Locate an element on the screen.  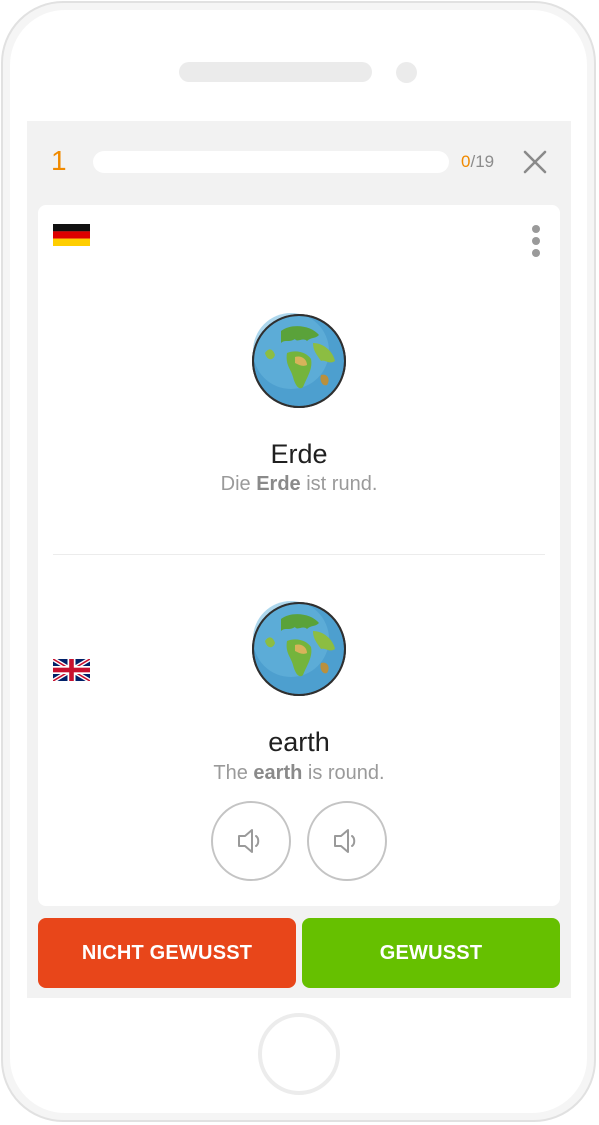
close-icon-glyph is located at coordinates (535, 162).